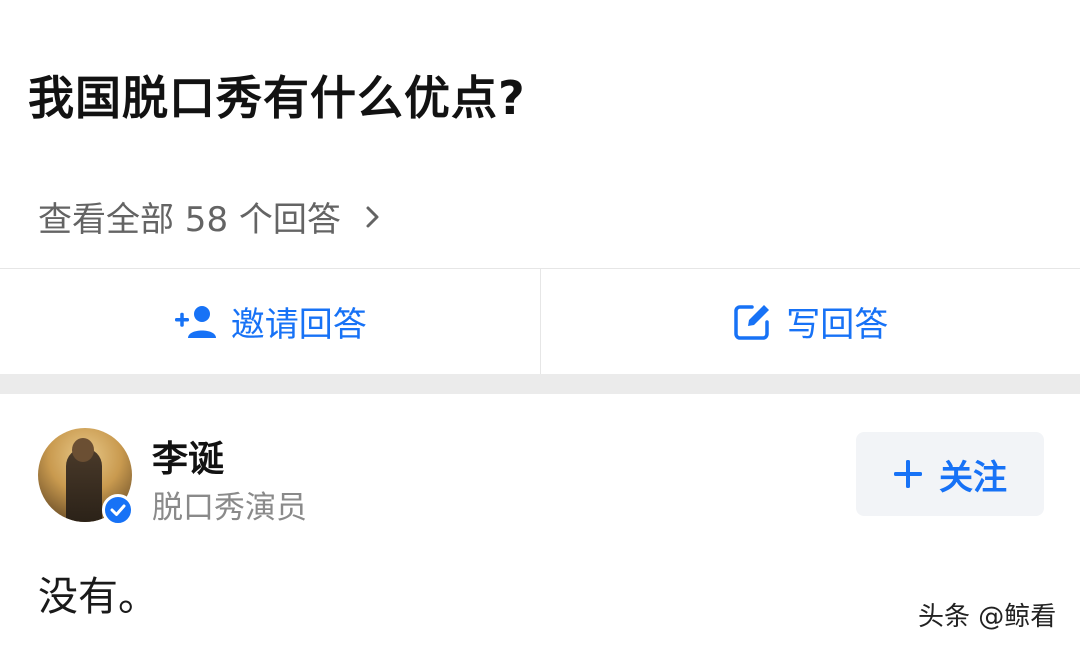 This screenshot has height=645, width=1080. Describe the element at coordinates (541, 476) in the screenshot. I see `answer-author-header: 李诞 脱口秀演员 关注` at that location.